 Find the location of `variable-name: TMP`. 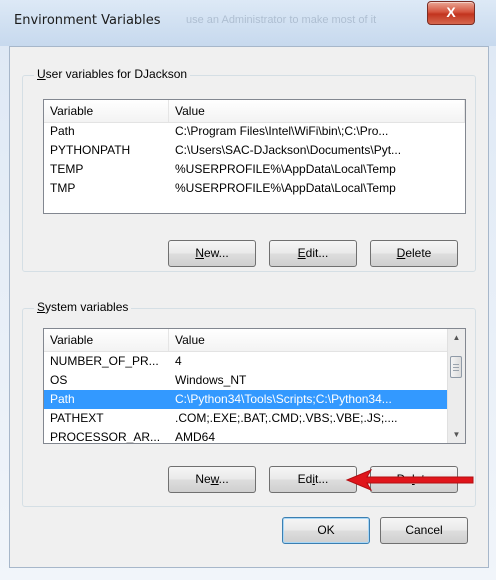

variable-name: TMP is located at coordinates (63, 188).